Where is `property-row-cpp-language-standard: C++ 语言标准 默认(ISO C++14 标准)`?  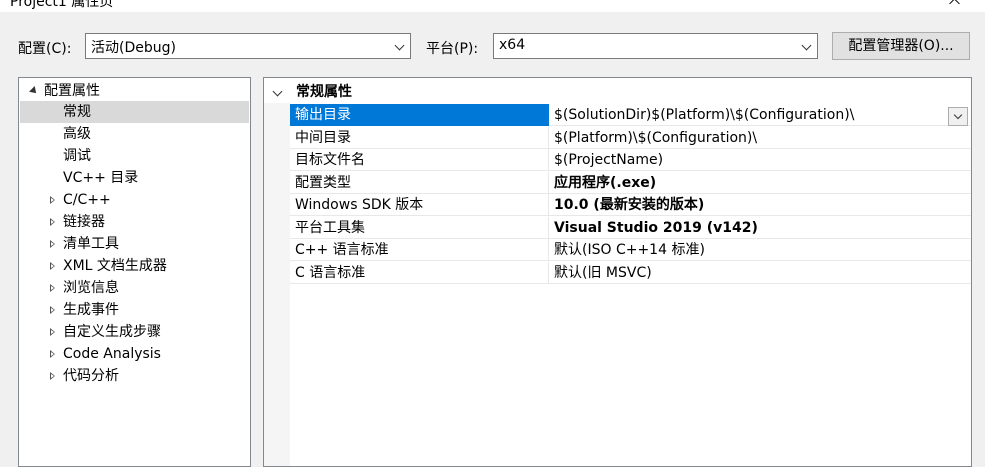
property-row-cpp-language-standard: C++ 语言标准 默认(ISO C++14 标准) is located at coordinates (630, 250).